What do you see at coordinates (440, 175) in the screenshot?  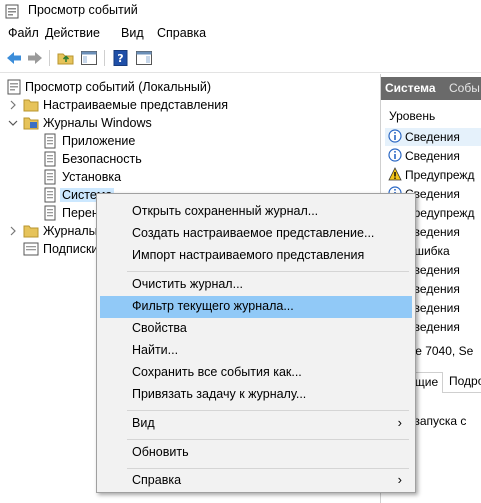 I see `event-level: Предупрежд` at bounding box center [440, 175].